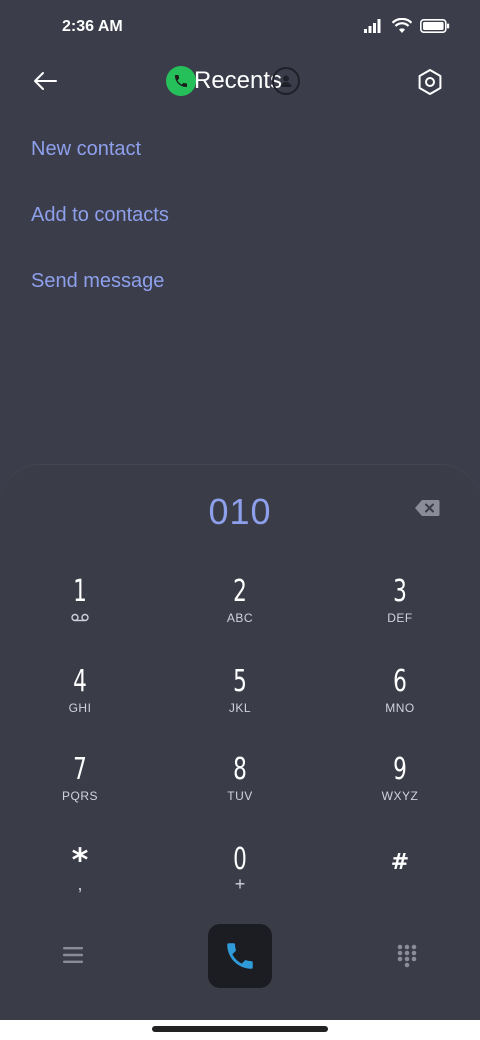 This screenshot has height=1040, width=480. What do you see at coordinates (240, 610) in the screenshot?
I see `key-2: 2 ABC` at bounding box center [240, 610].